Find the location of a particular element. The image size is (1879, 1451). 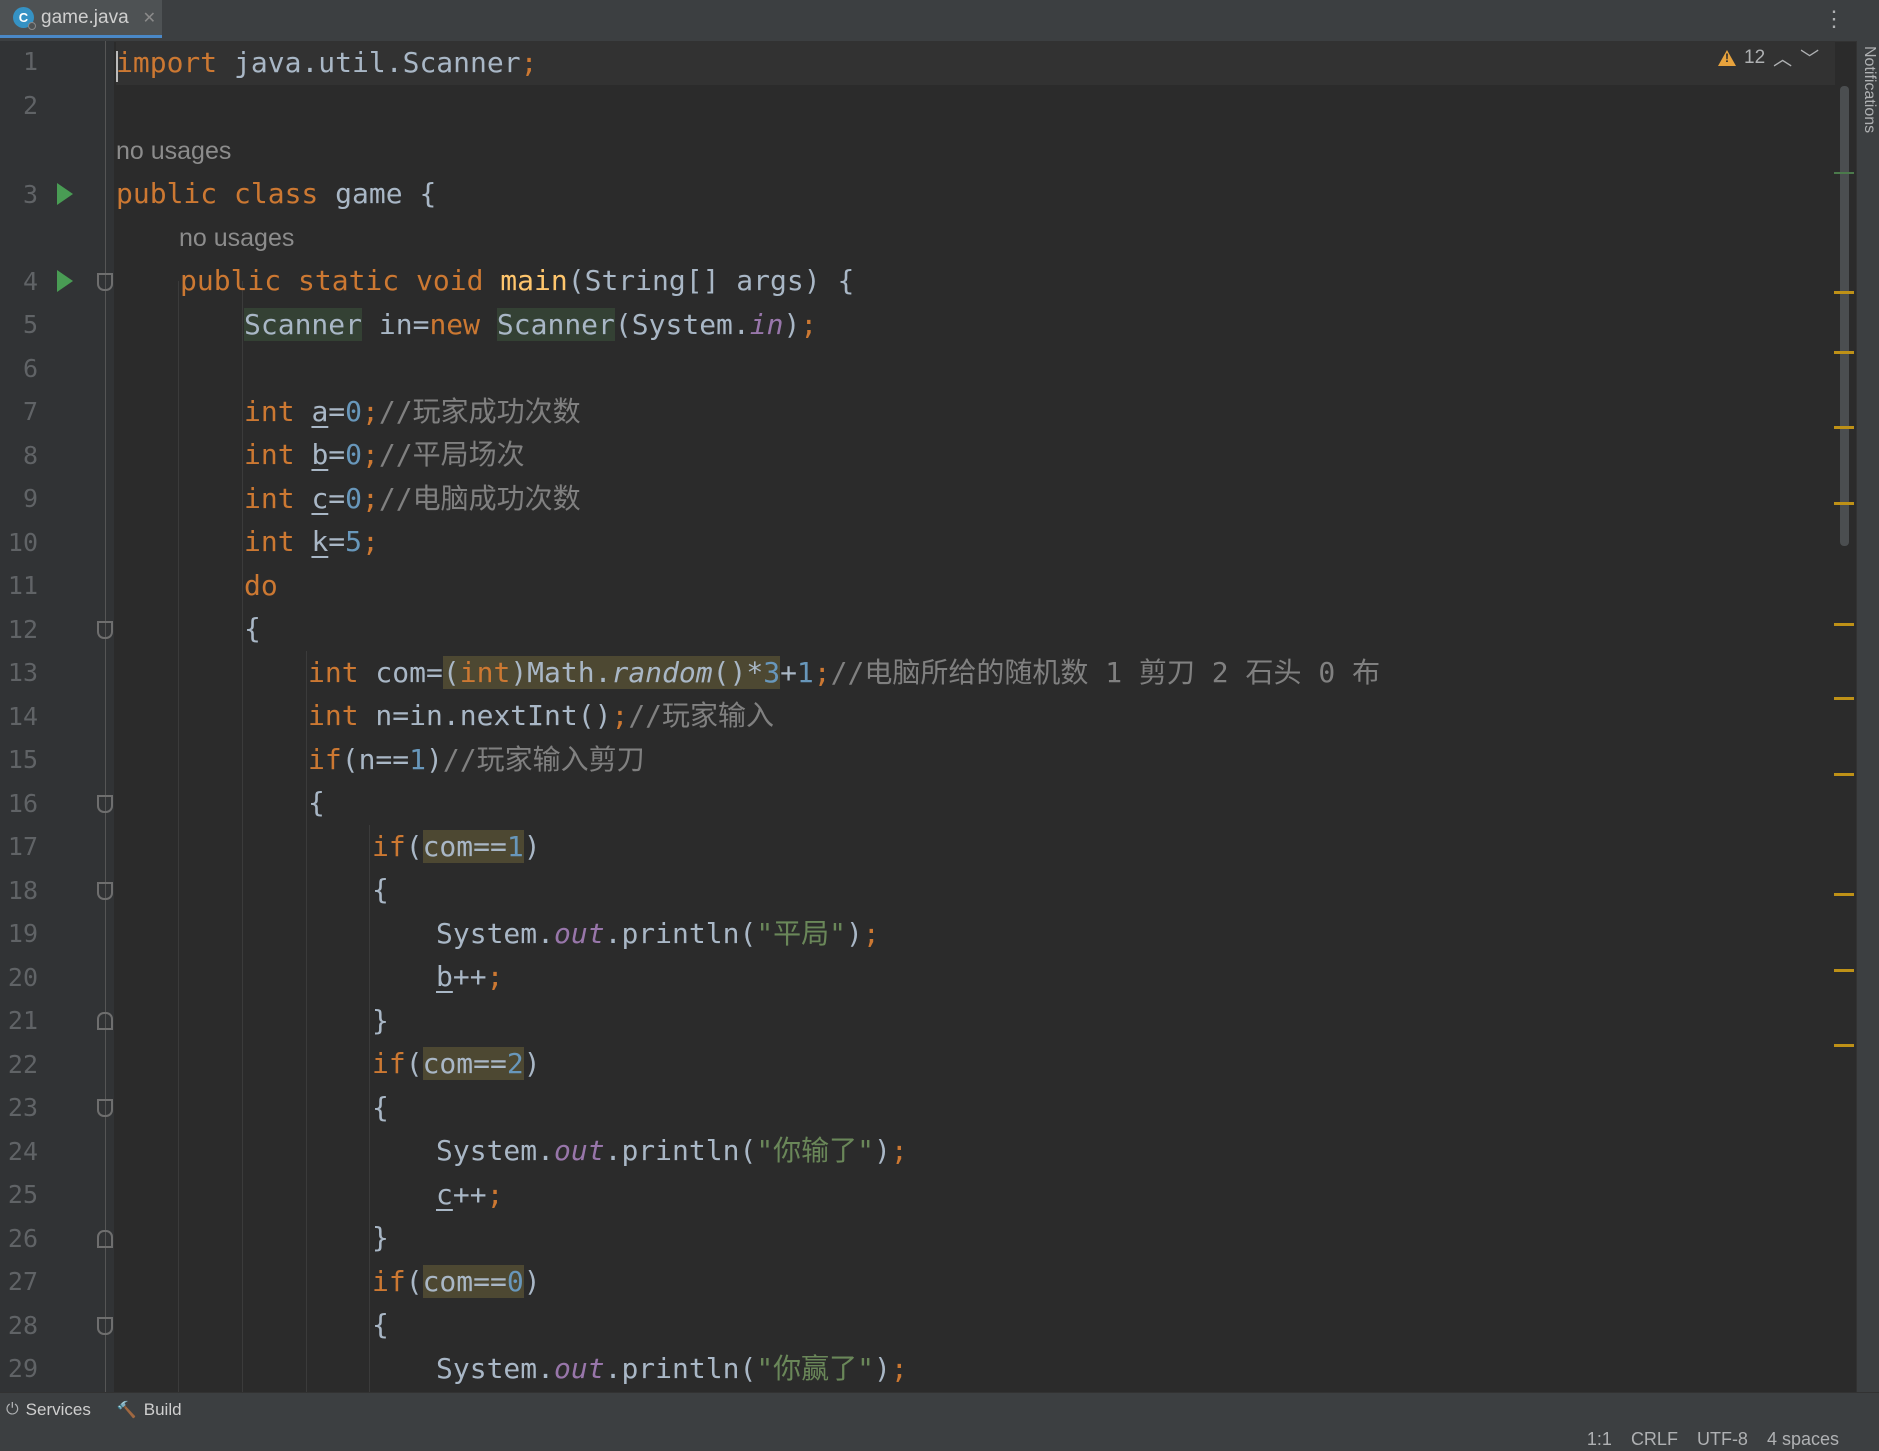

editor-tab-bar: C game.java ✕ ⋮ is located at coordinates (939, 21).